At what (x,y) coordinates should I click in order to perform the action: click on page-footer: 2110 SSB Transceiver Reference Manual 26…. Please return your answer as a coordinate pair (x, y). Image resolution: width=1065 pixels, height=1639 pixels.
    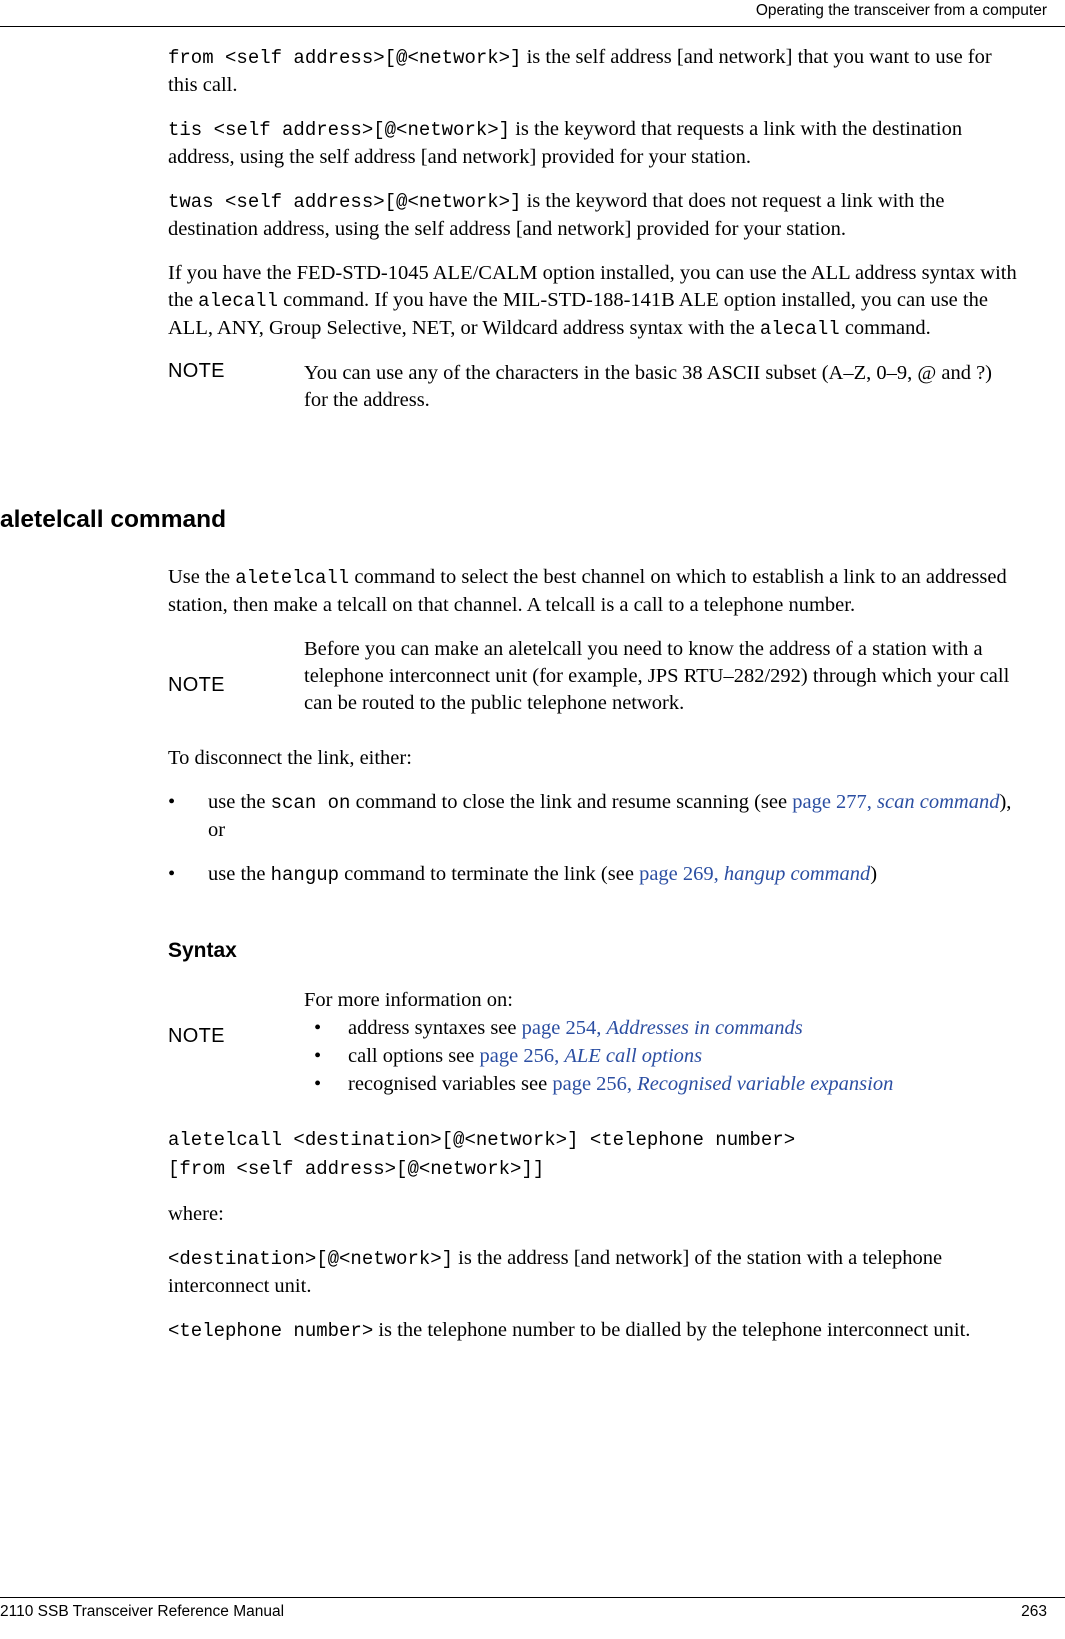
    Looking at the image, I should click on (532, 1618).